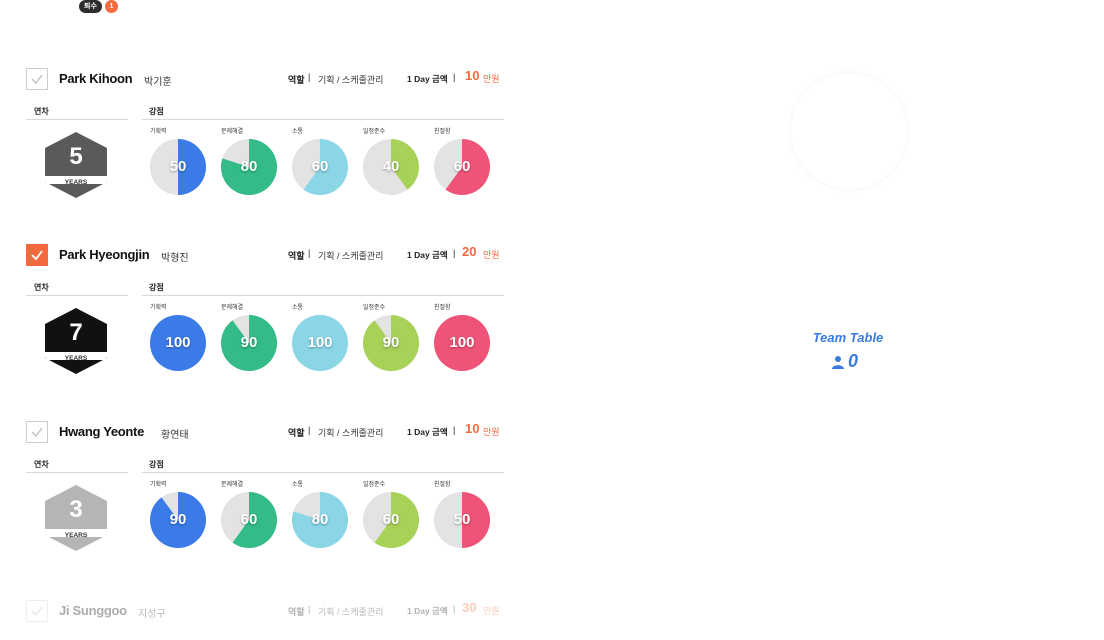 This screenshot has width=1104, height=640. What do you see at coordinates (96, 78) in the screenshot?
I see `member-name-en: Park Kihoon` at bounding box center [96, 78].